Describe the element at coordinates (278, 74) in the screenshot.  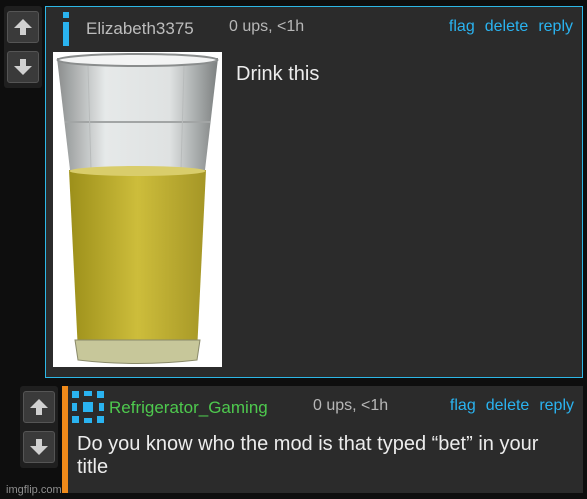
I see `comment-text: Drink this` at that location.